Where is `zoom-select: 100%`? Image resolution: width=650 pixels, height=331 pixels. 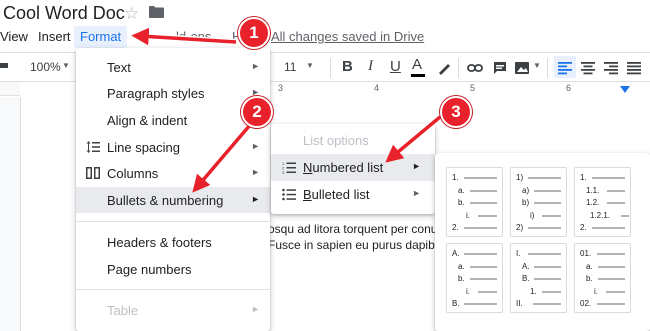 zoom-select: 100% is located at coordinates (45, 67).